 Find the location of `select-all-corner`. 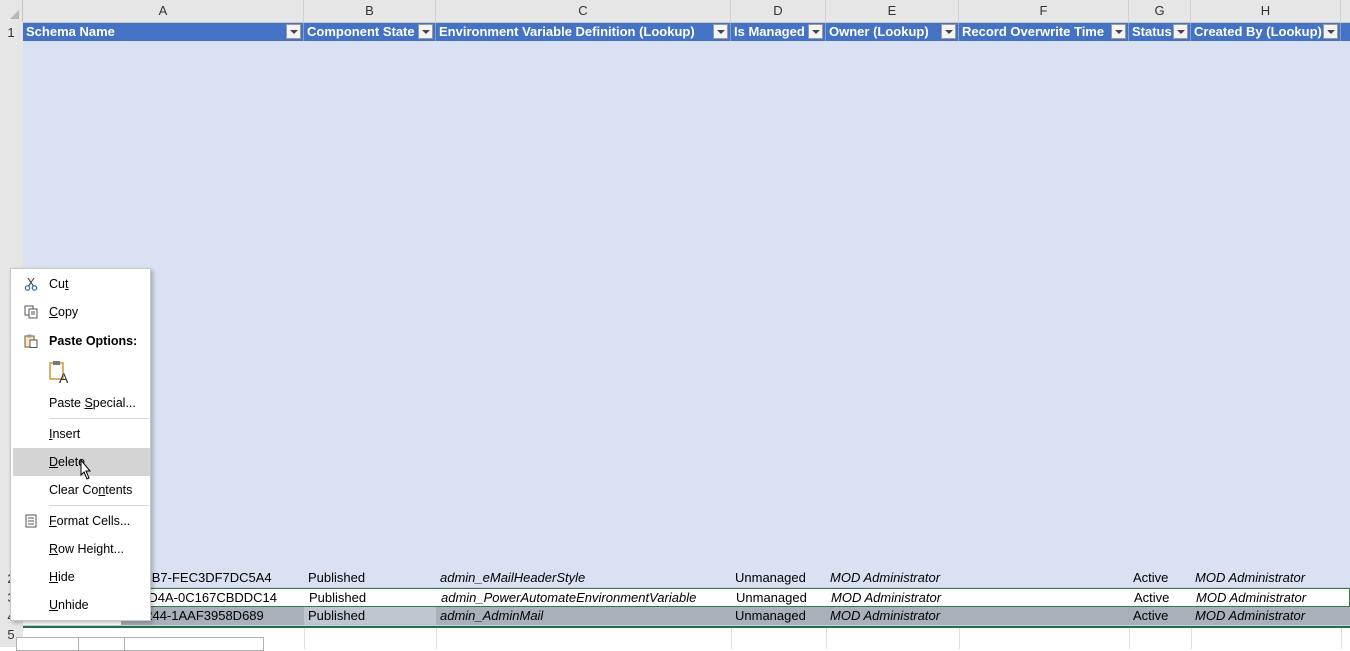

select-all-corner is located at coordinates (11, 11).